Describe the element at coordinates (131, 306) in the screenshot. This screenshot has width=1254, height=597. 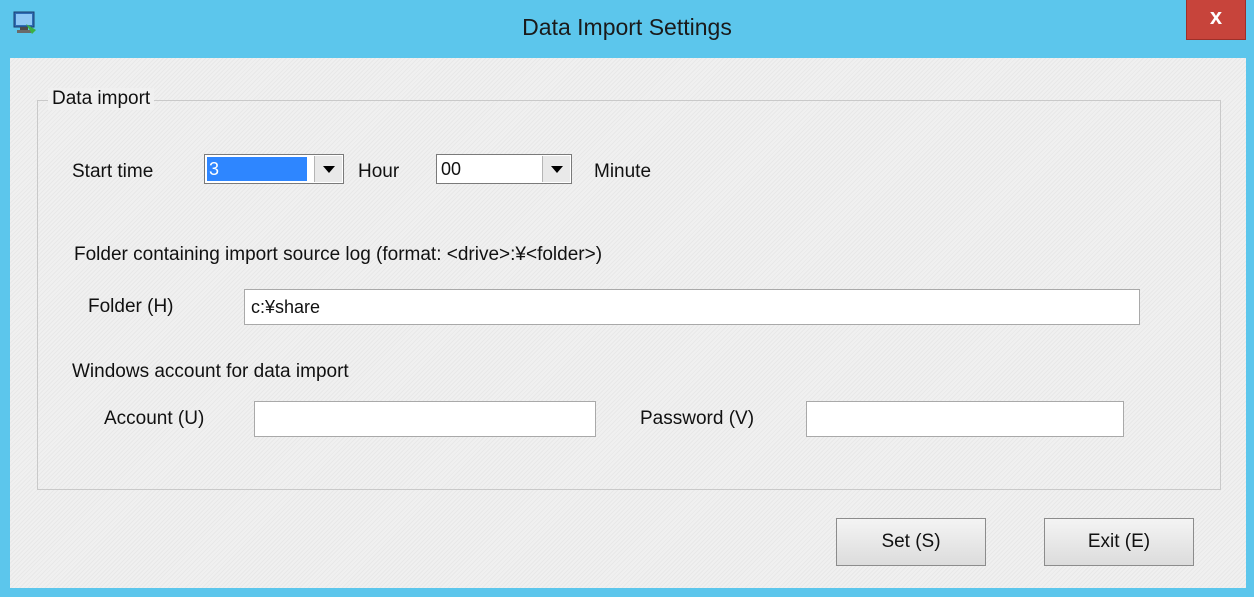
I see `folder-label: Folder (H)` at that location.